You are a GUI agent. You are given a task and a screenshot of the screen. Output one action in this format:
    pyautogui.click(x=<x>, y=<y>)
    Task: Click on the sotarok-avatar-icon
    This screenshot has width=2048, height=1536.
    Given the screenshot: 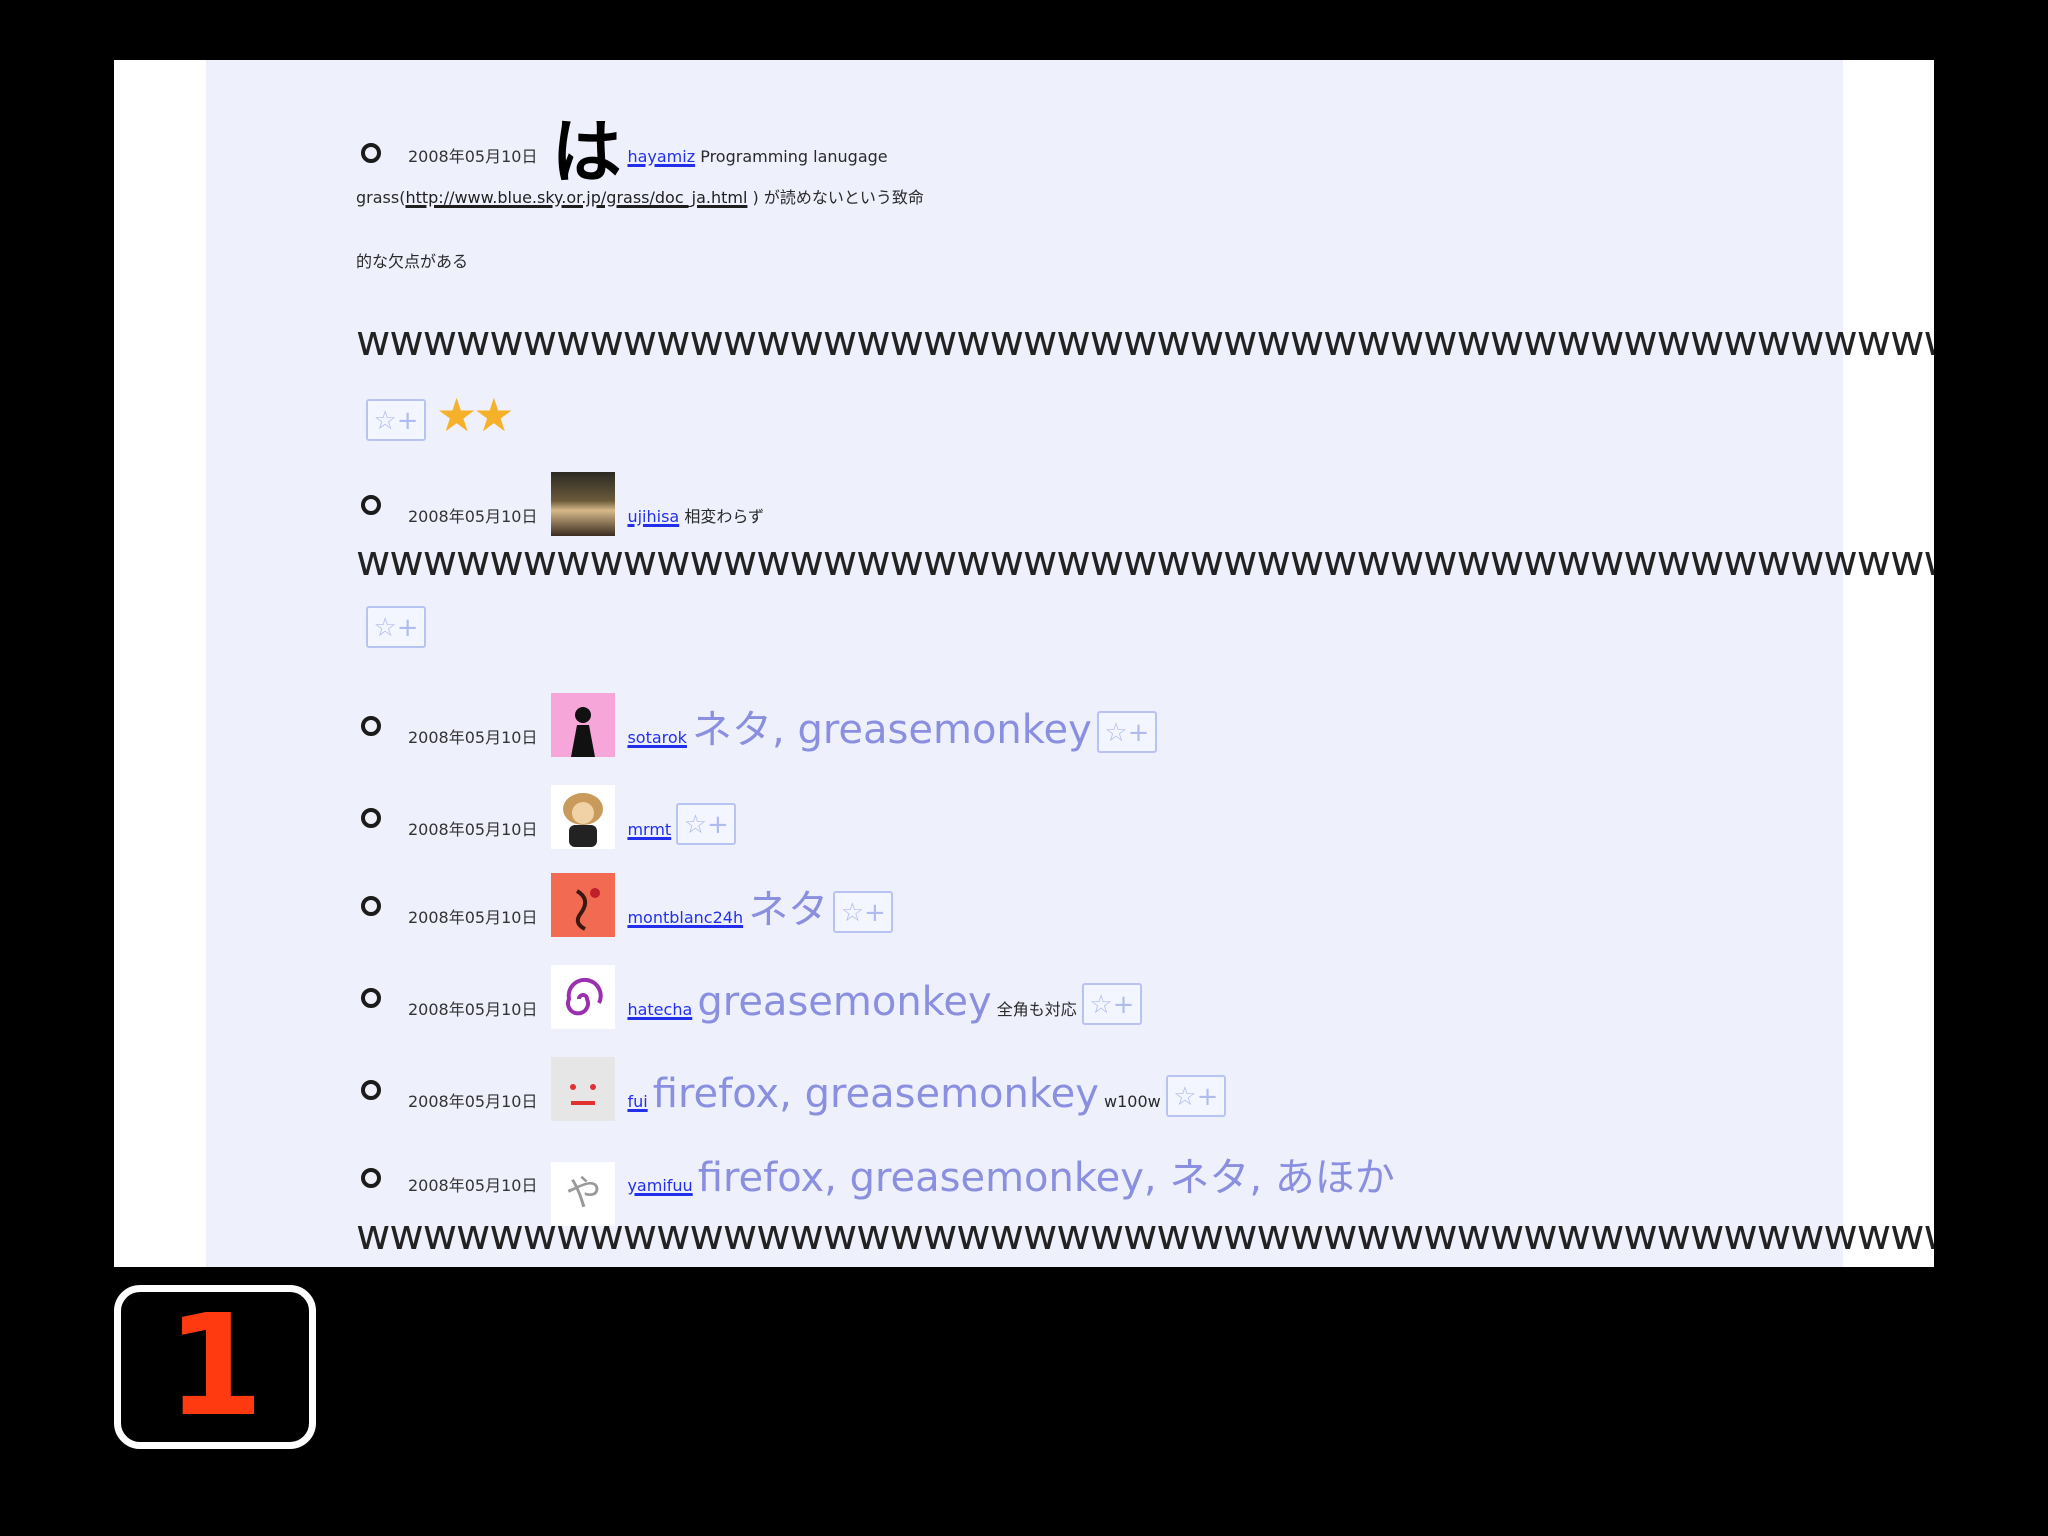 What is the action you would take?
    pyautogui.click(x=583, y=725)
    